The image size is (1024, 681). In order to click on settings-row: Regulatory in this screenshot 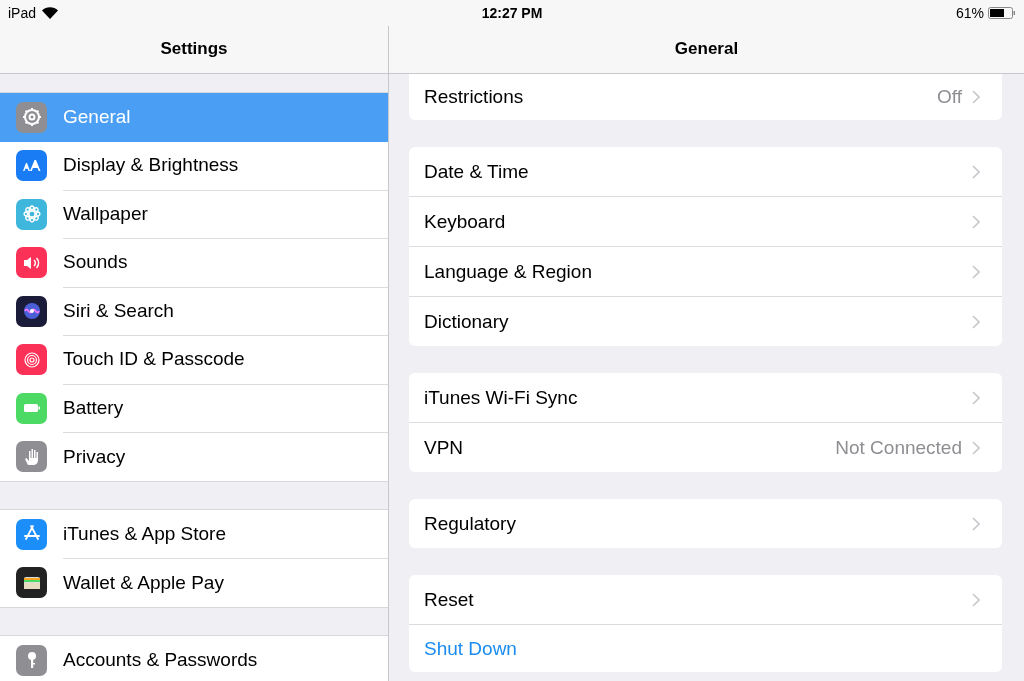, I will do `click(705, 523)`.